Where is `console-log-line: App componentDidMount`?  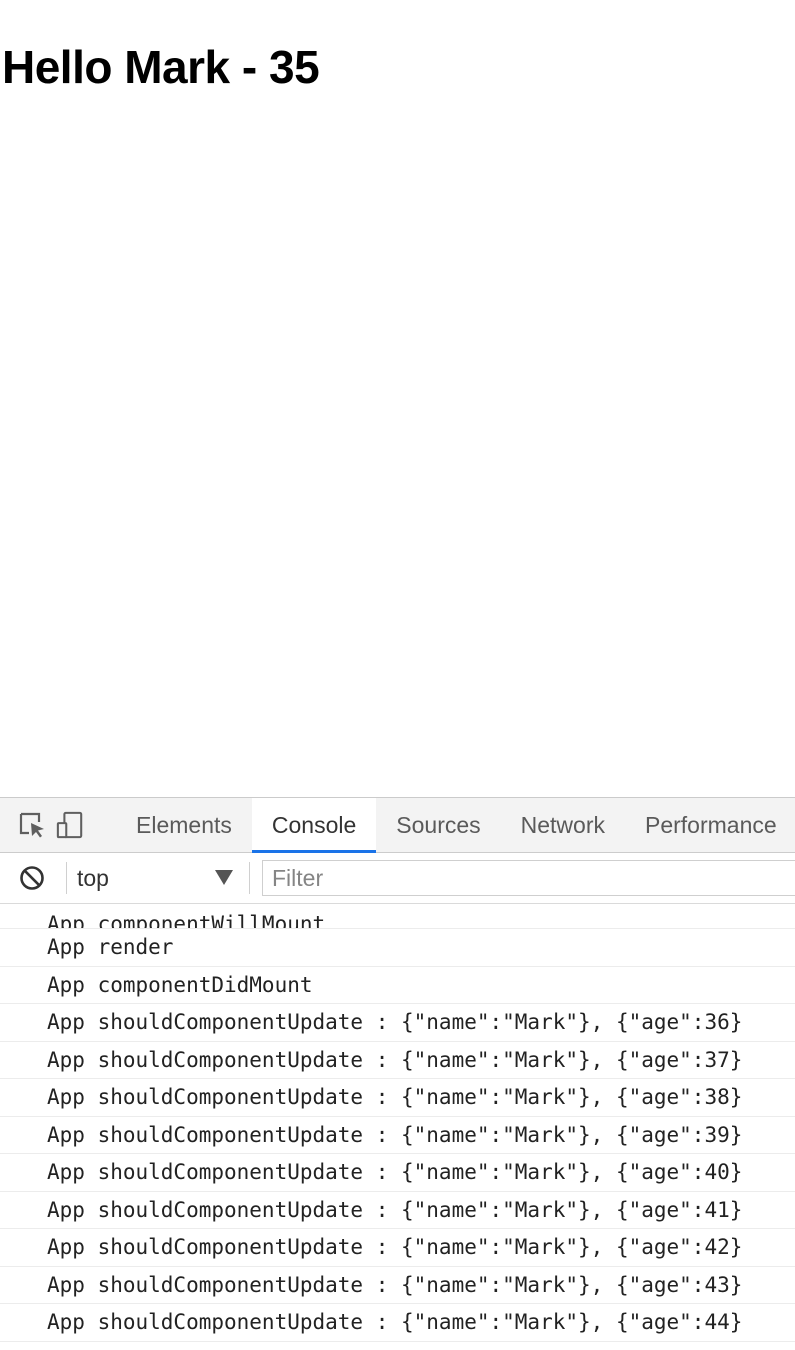
console-log-line: App componentDidMount is located at coordinates (397, 985).